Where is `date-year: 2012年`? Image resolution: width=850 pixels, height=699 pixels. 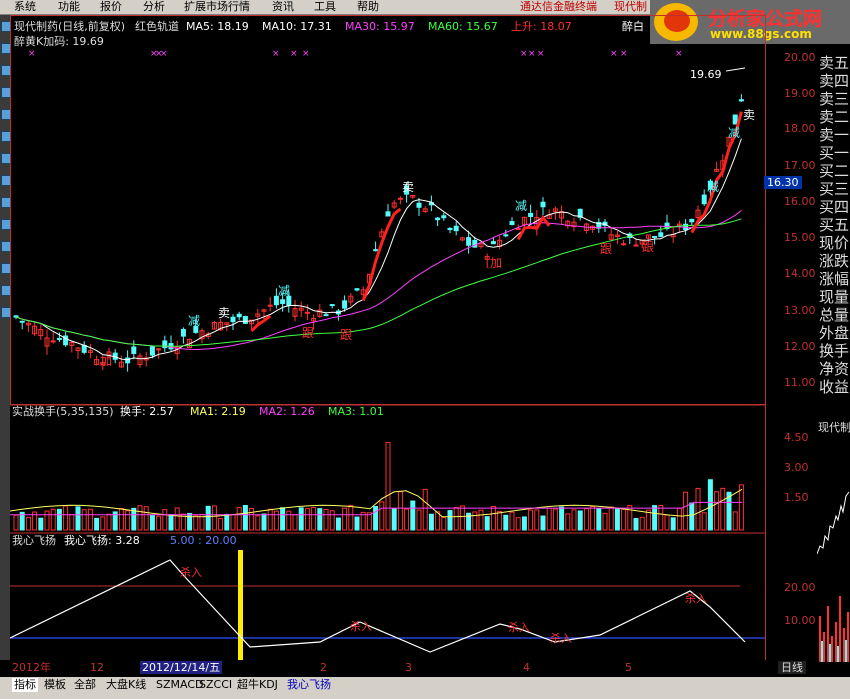 date-year: 2012年 is located at coordinates (31, 667).